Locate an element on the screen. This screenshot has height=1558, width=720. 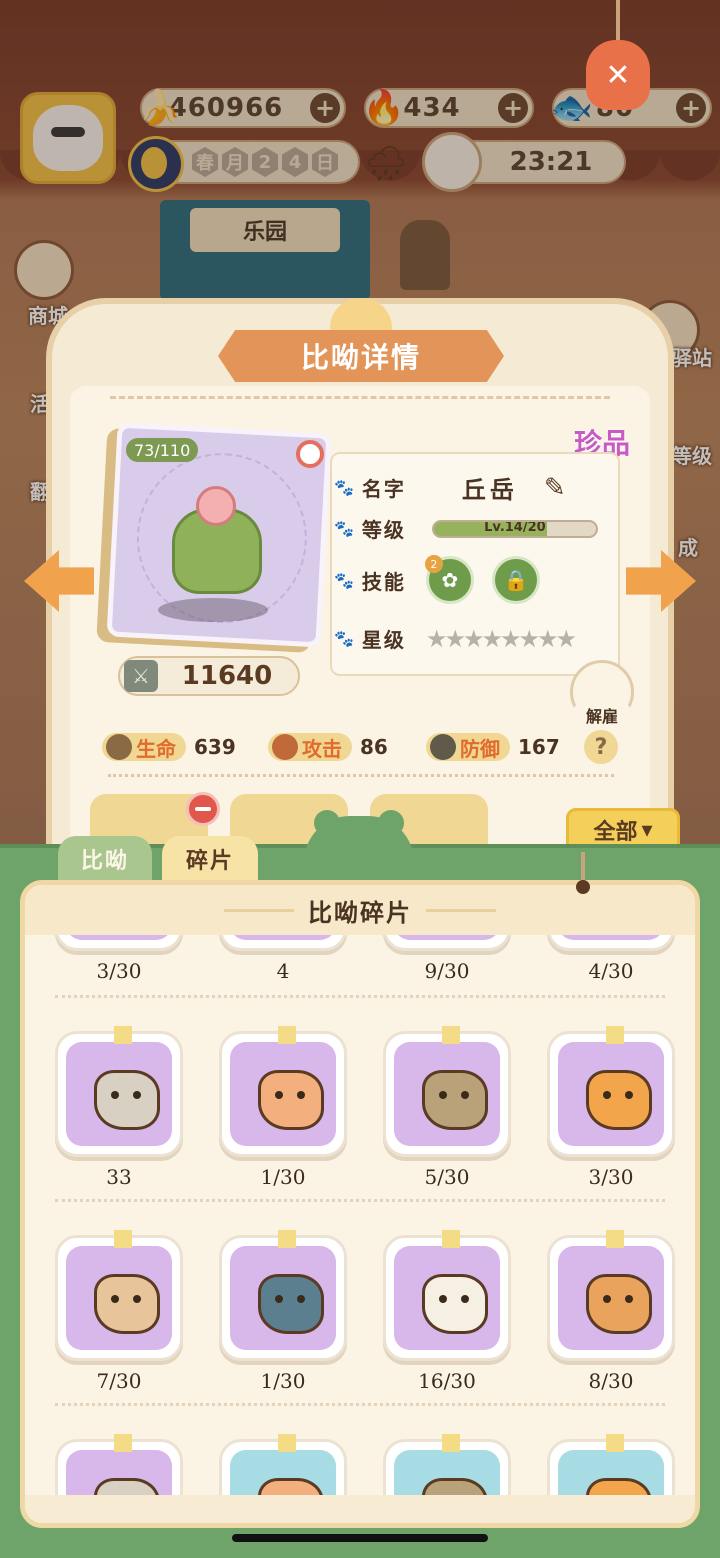
level-row: 🐾 等级 Lv.14/20 is located at coordinates (466, 528).